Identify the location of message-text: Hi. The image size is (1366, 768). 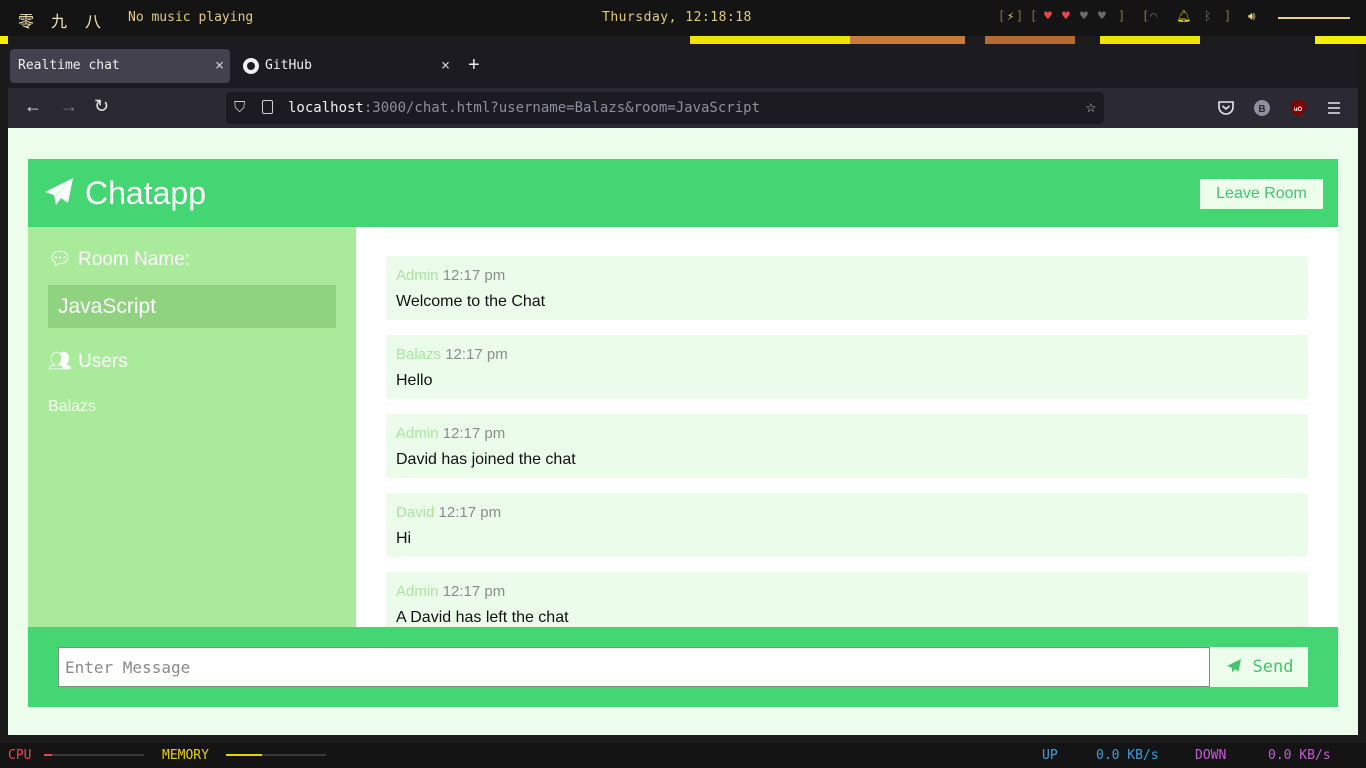
(404, 538).